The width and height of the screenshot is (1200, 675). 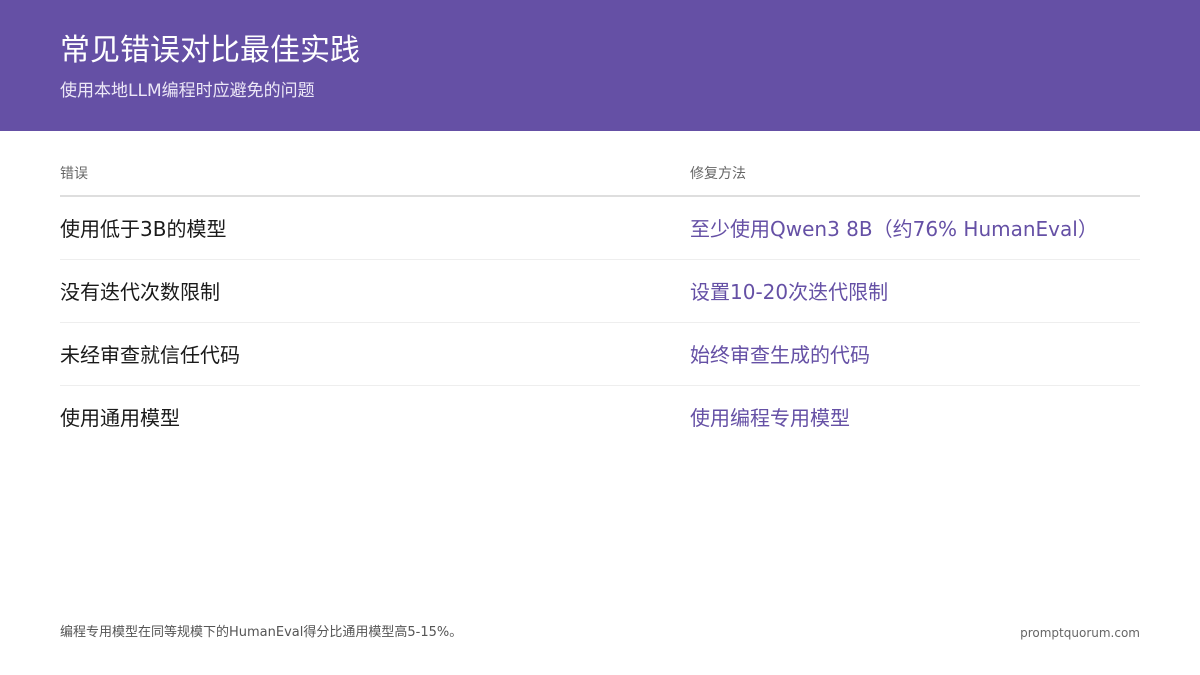 I want to click on footer-note: 编程专用模型在同等规模下的HumanEval得分比通用模型高5-15%。, so click(x=261, y=632).